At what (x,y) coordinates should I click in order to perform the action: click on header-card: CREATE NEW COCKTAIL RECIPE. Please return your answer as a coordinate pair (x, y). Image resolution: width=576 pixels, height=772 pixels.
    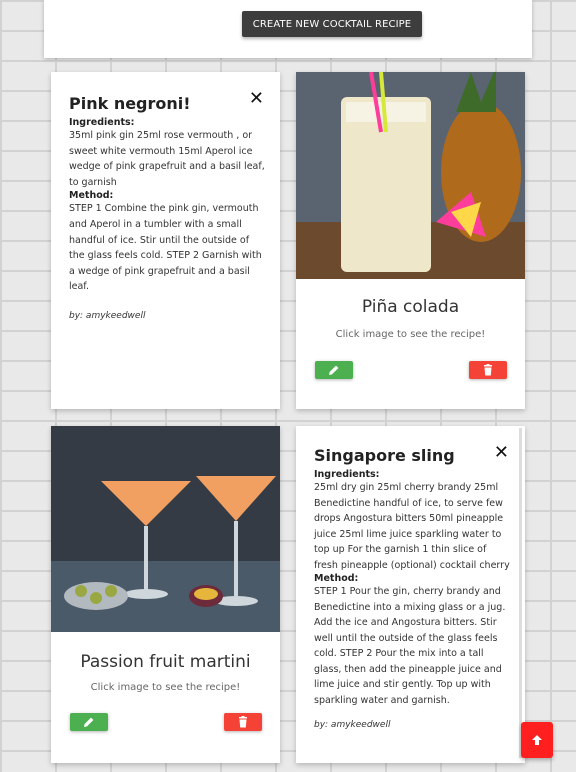
    Looking at the image, I should click on (288, 29).